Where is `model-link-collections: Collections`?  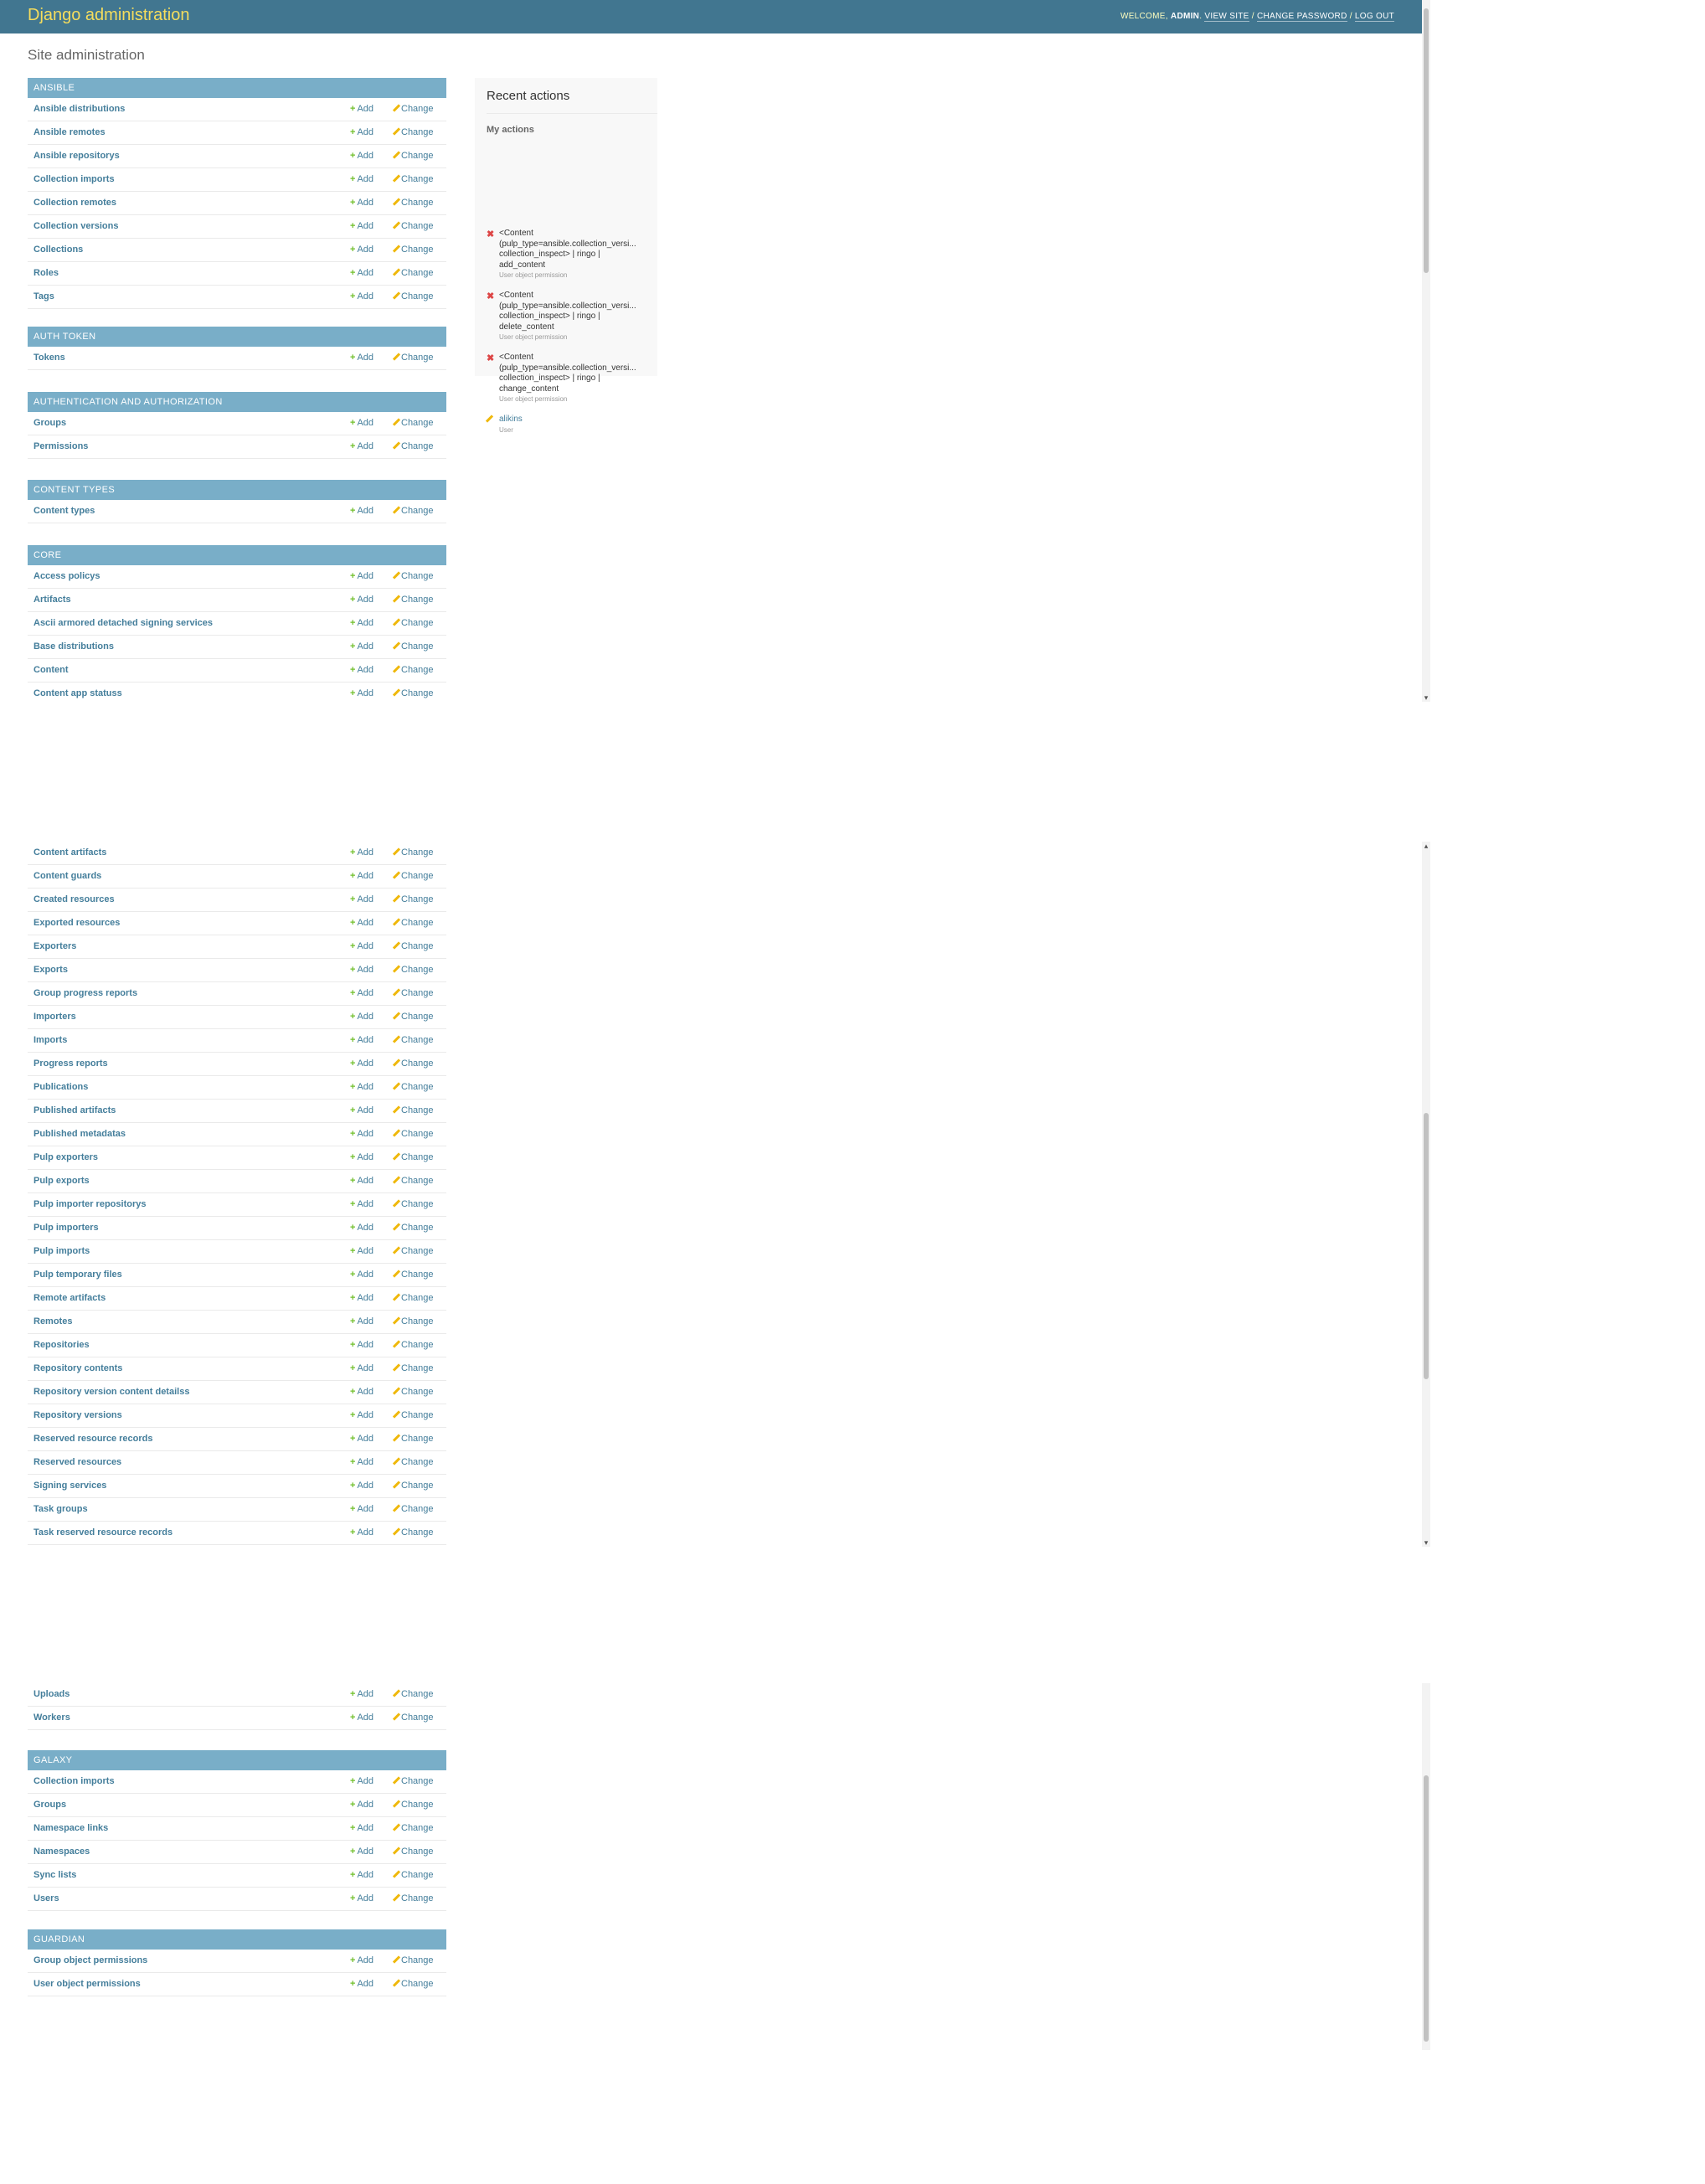
model-link-collections: Collections is located at coordinates (58, 250).